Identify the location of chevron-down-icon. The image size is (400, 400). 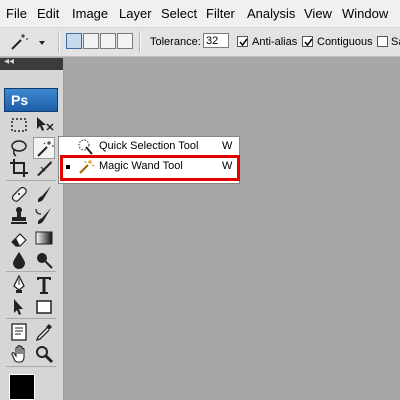
(47, 42).